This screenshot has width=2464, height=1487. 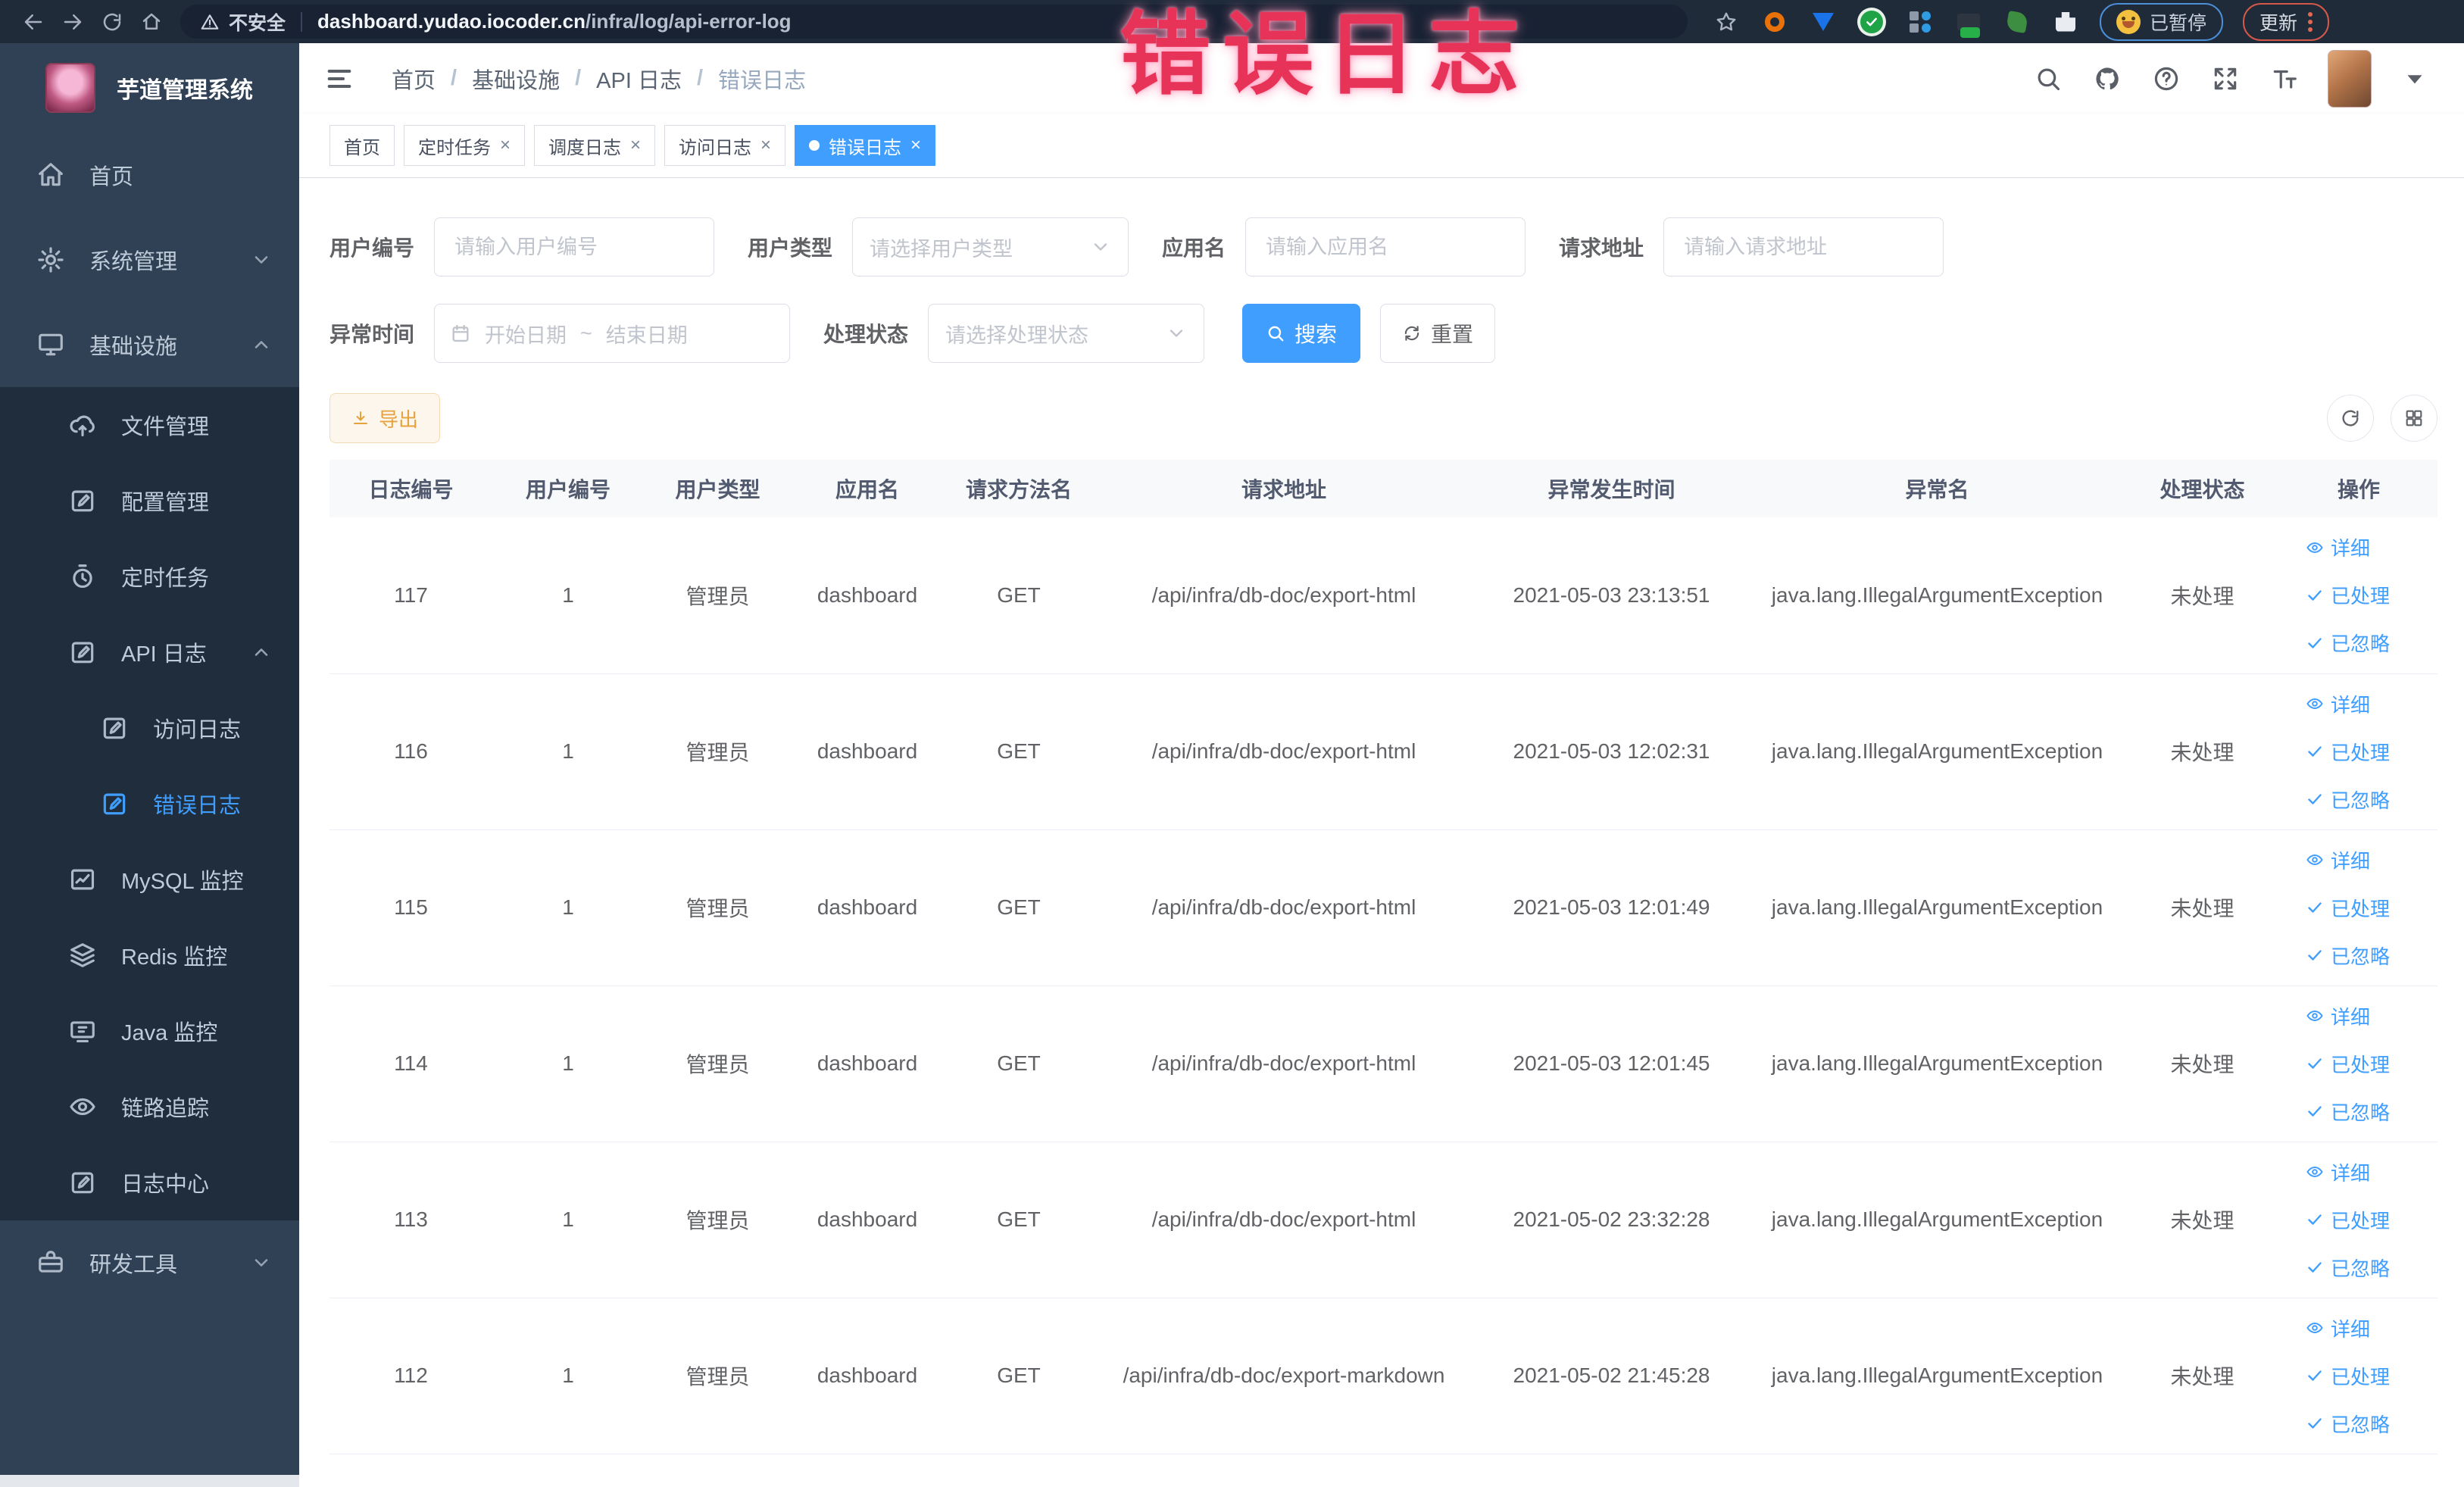 I want to click on paused-badge: 已暂停, so click(x=2162, y=21).